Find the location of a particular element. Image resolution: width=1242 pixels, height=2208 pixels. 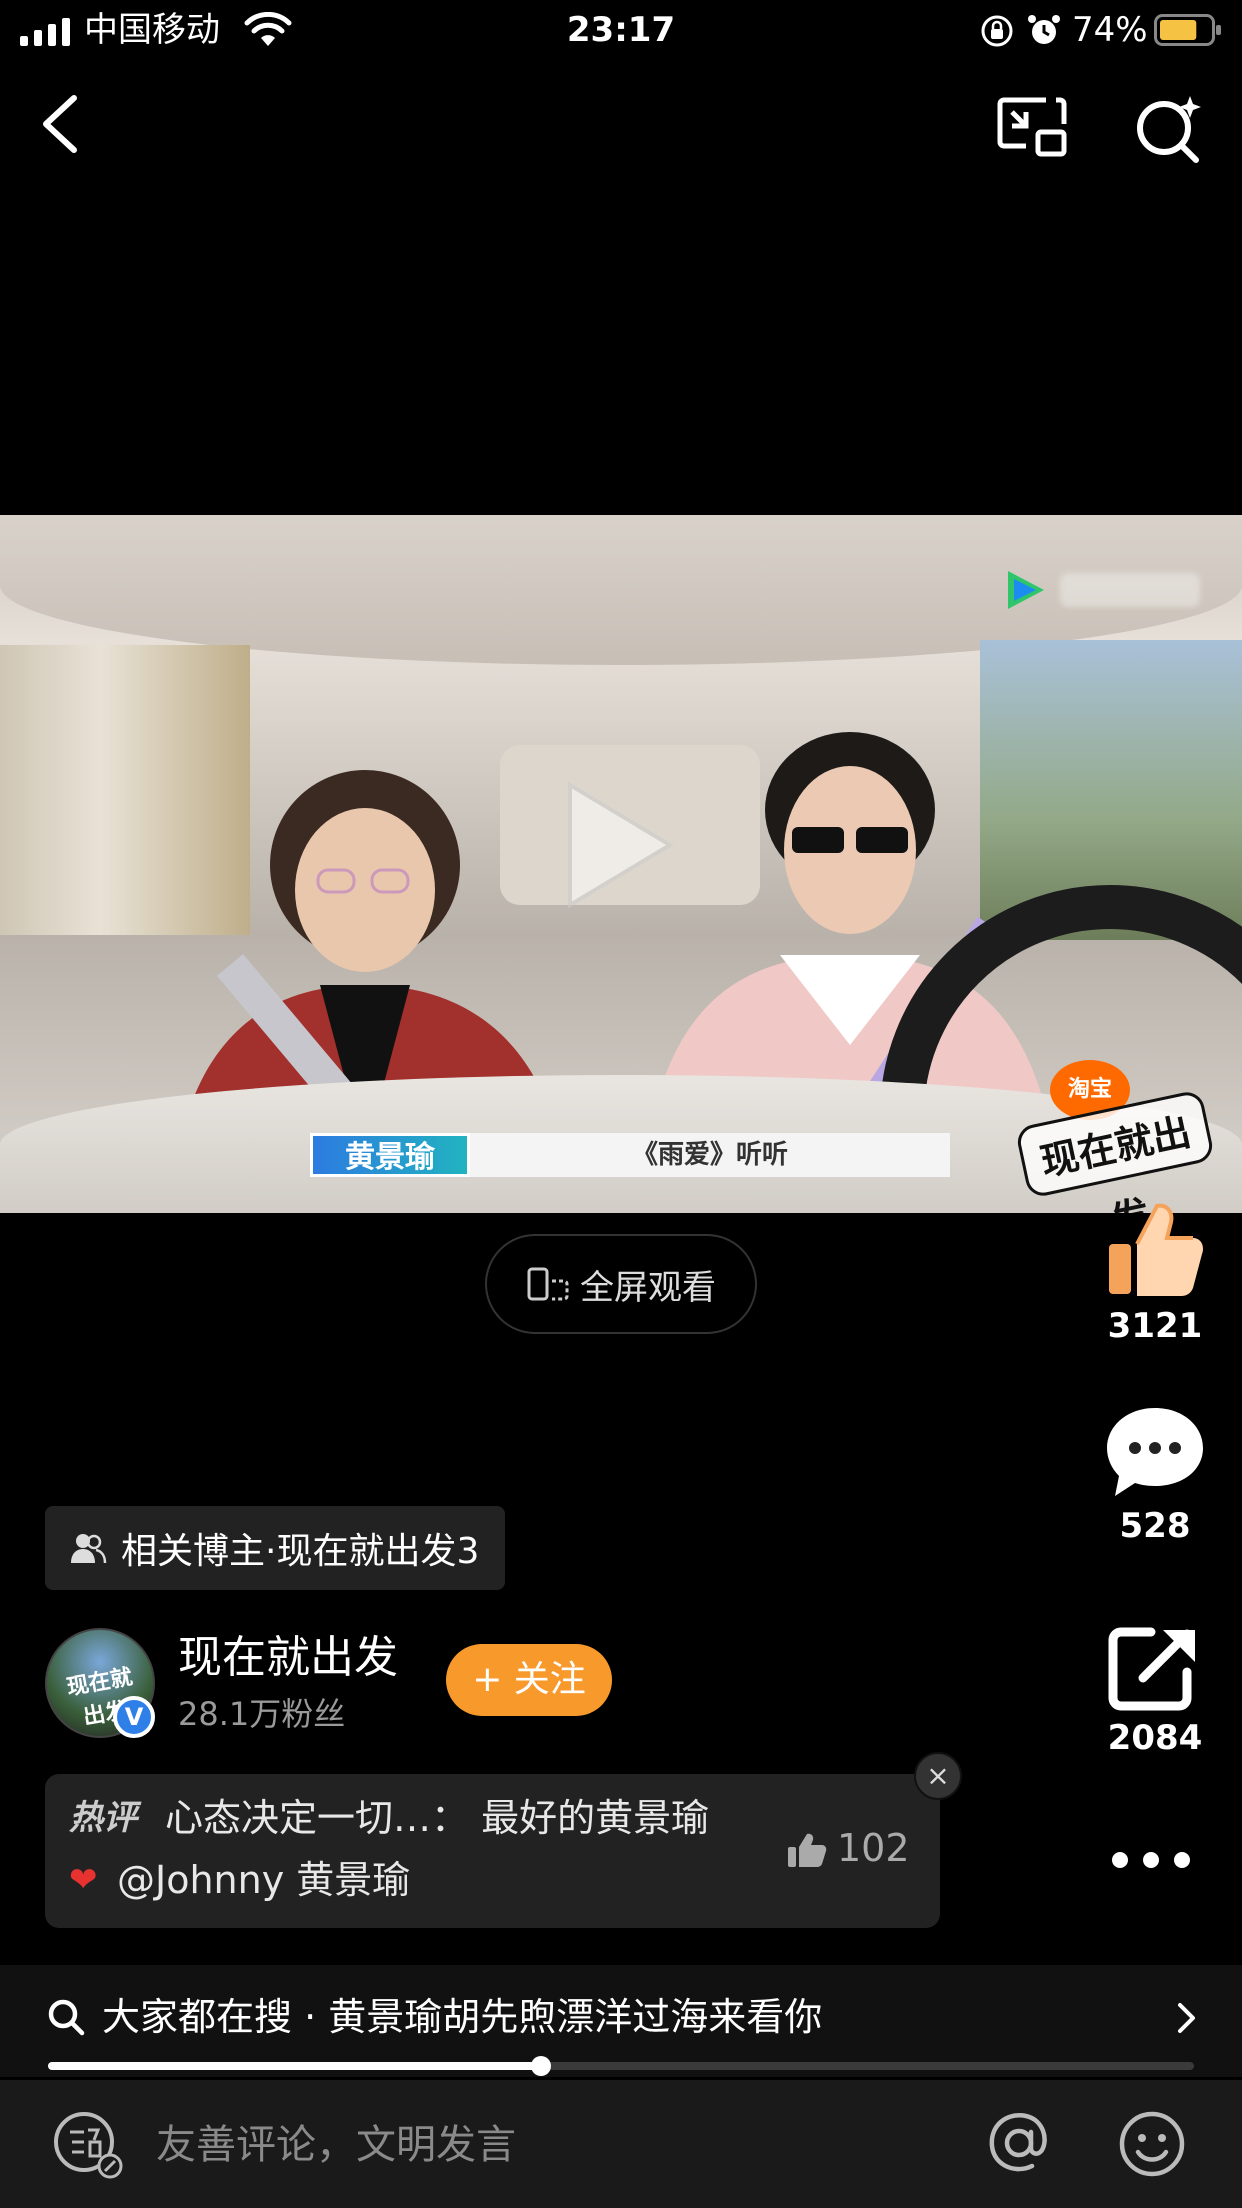

chevron-right-icon is located at coordinates (1186, 2018).